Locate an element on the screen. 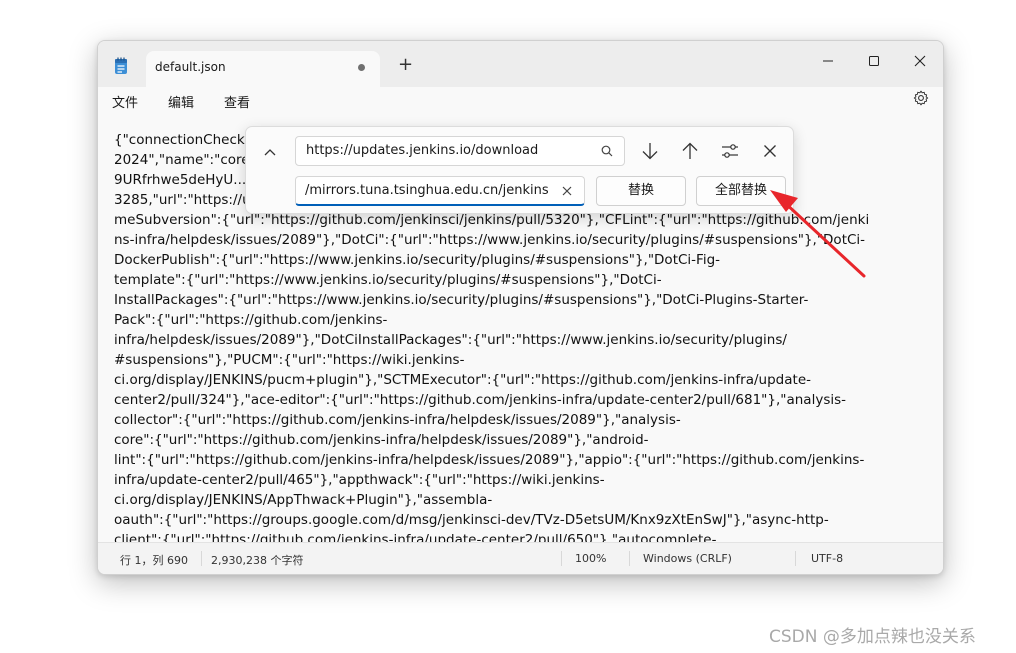 The height and width of the screenshot is (653, 1016). maximize-button is located at coordinates (874, 61).